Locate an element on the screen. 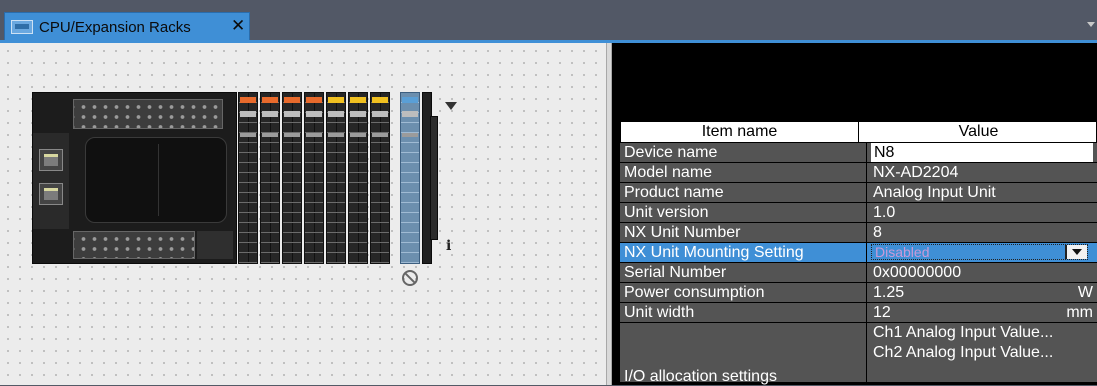 The width and height of the screenshot is (1097, 386). property-label: I/O allocation settings is located at coordinates (700, 376).